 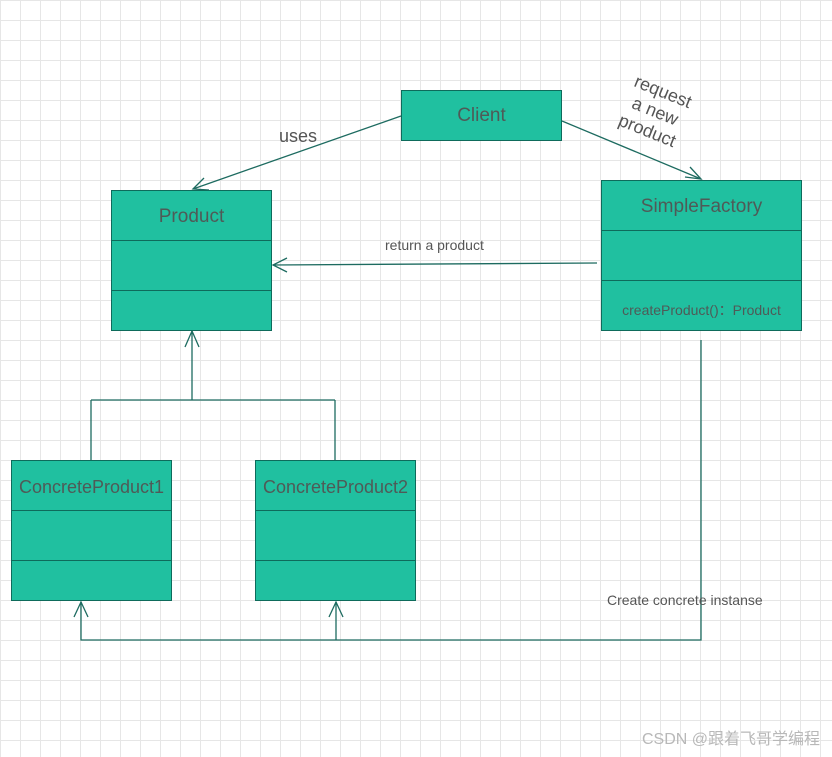 What do you see at coordinates (701, 206) in the screenshot?
I see `simplefactory-class-name: SimpleFactory` at bounding box center [701, 206].